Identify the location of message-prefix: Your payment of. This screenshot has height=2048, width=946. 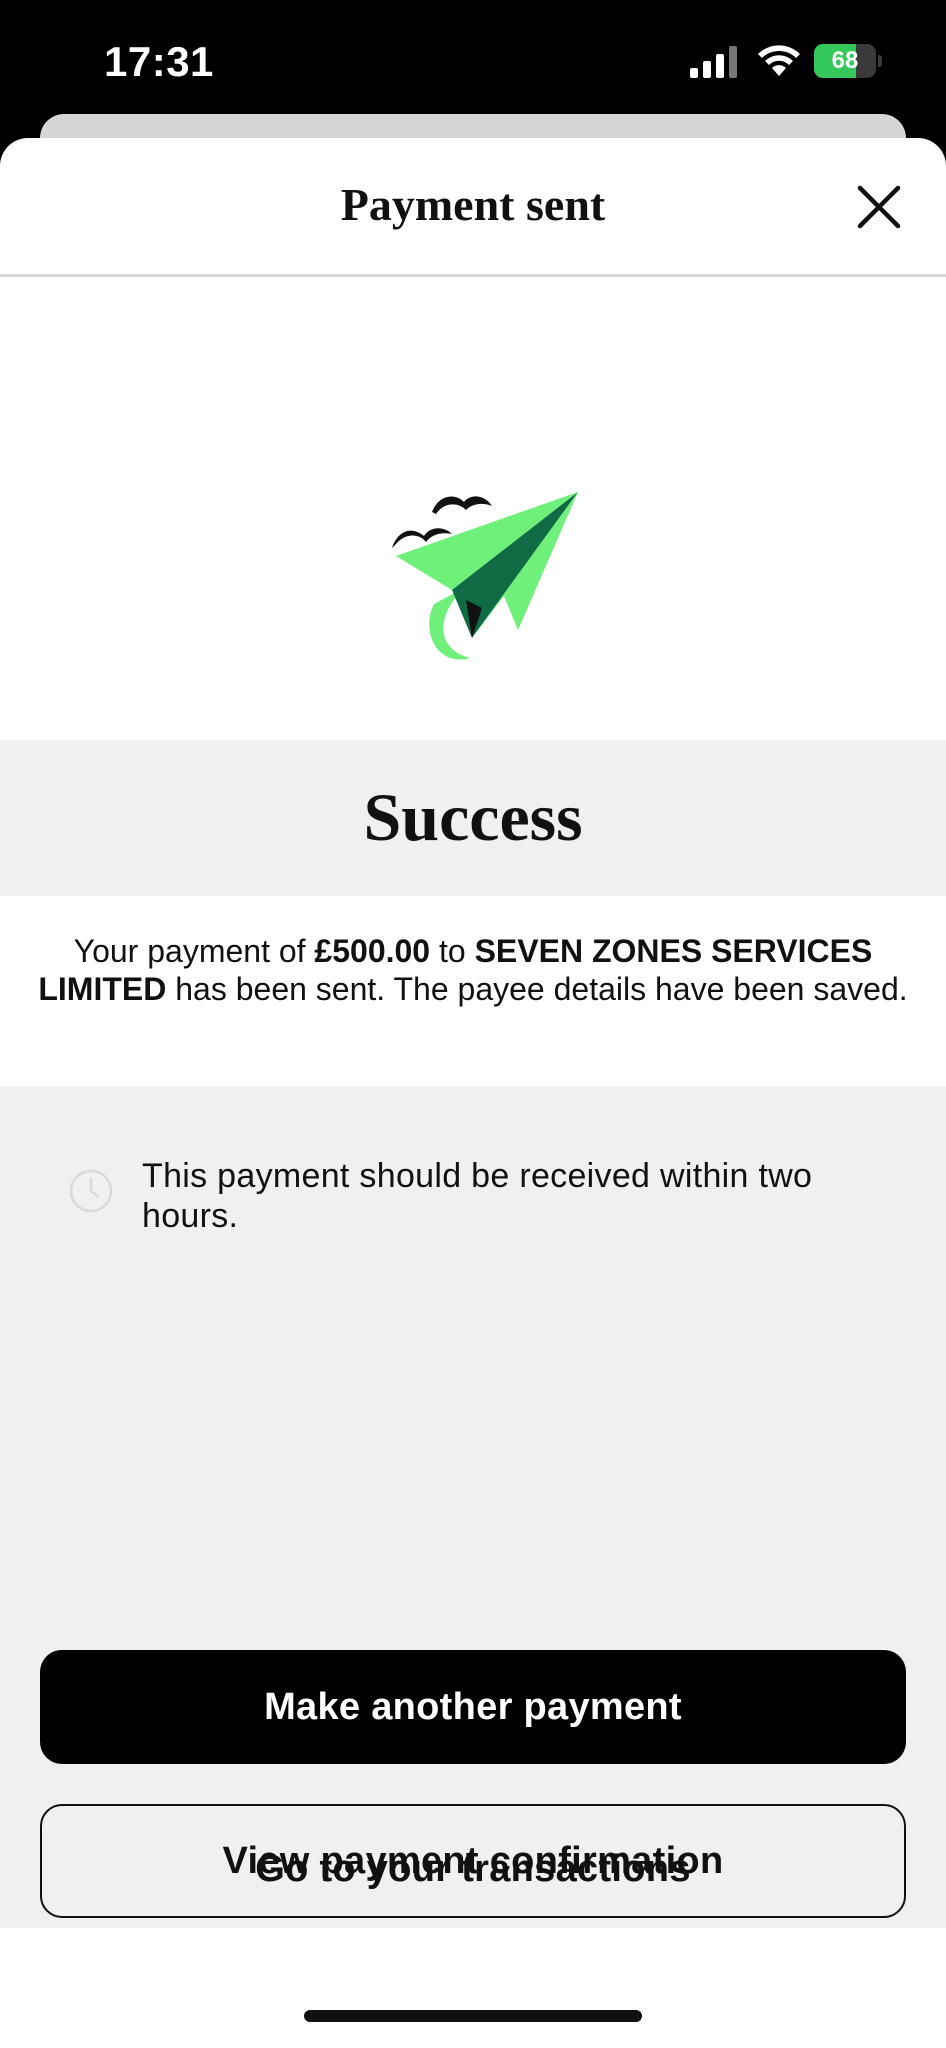
(194, 951).